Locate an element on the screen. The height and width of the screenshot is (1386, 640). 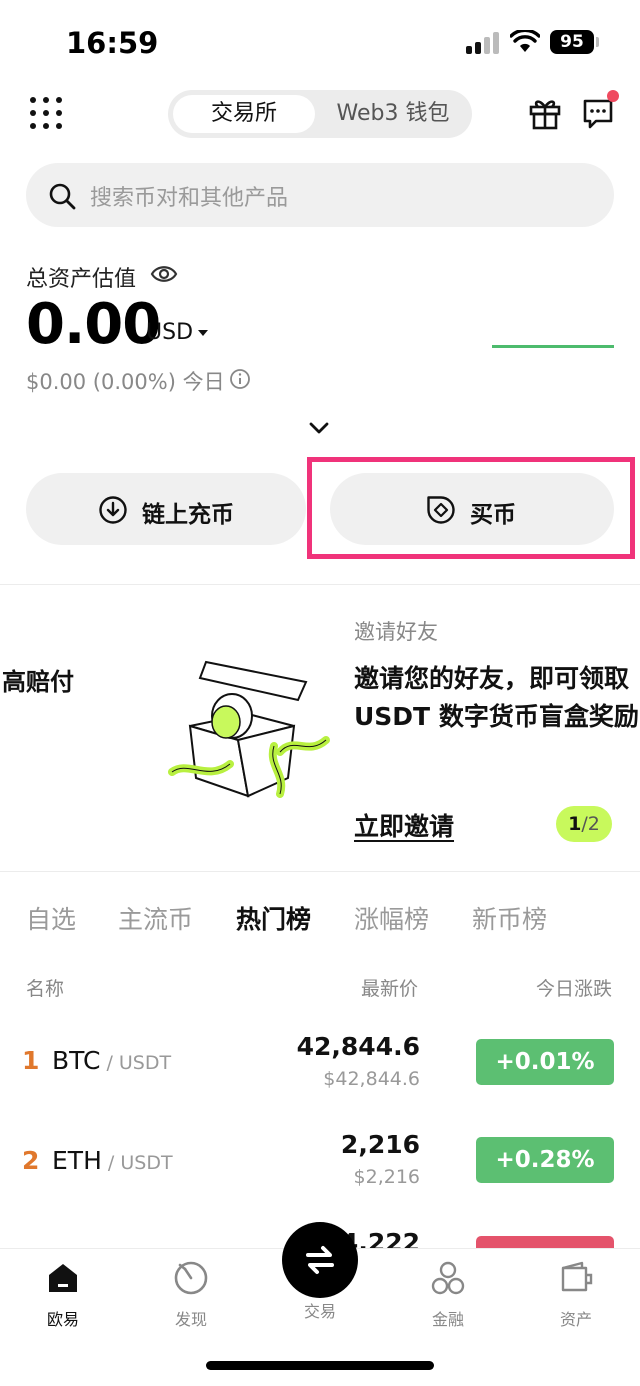
nav-home: 欧易 is located at coordinates (63, 1294).